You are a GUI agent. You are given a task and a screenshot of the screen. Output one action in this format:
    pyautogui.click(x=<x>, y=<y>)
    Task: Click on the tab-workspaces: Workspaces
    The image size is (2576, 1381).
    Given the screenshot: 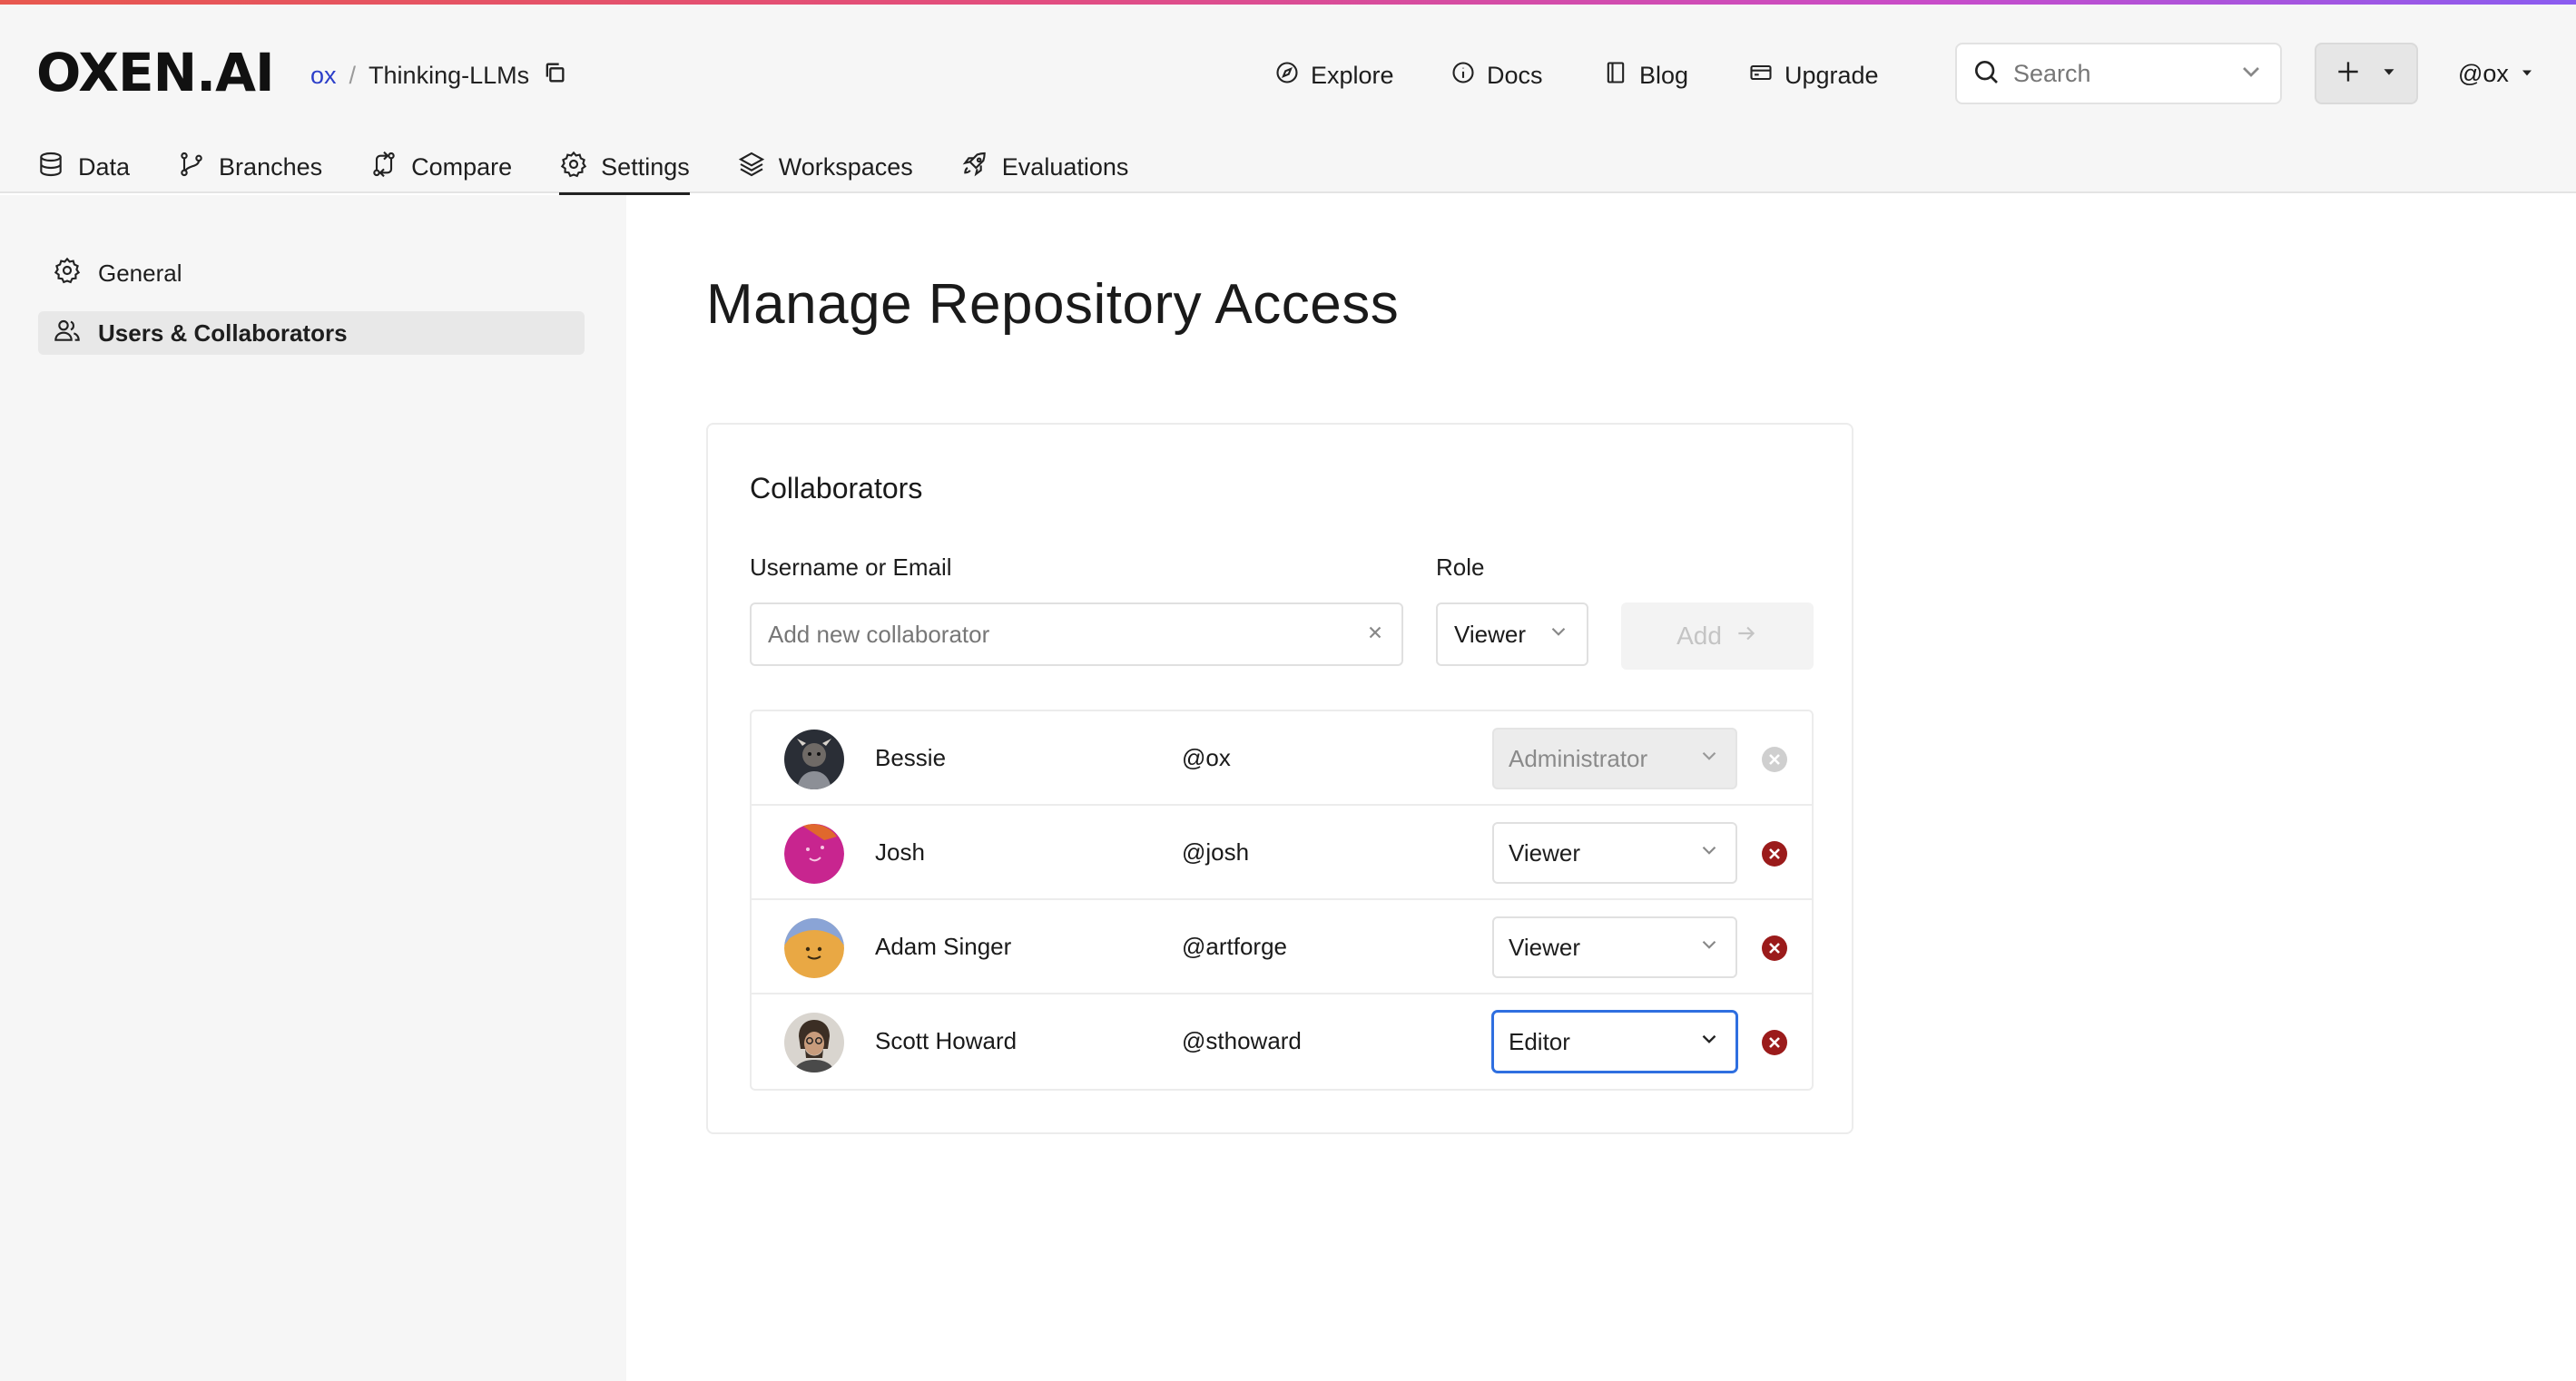 What is the action you would take?
    pyautogui.click(x=825, y=167)
    